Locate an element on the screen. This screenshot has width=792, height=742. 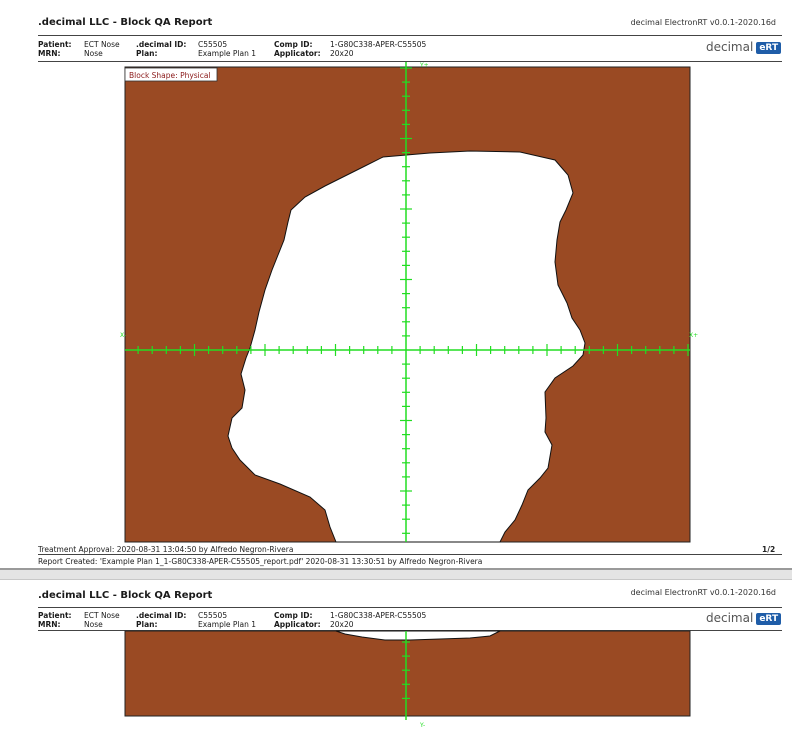
axis-label-y-plus: Y+ is located at coordinates (424, 65).